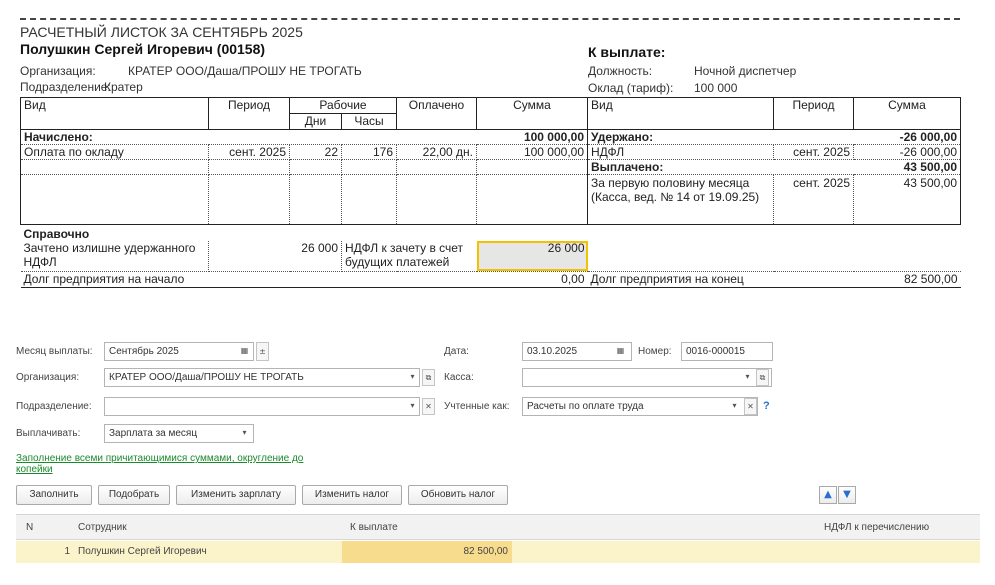 This screenshot has width=995, height=585. I want to click on col-sum2-header: Сумма, so click(907, 113).